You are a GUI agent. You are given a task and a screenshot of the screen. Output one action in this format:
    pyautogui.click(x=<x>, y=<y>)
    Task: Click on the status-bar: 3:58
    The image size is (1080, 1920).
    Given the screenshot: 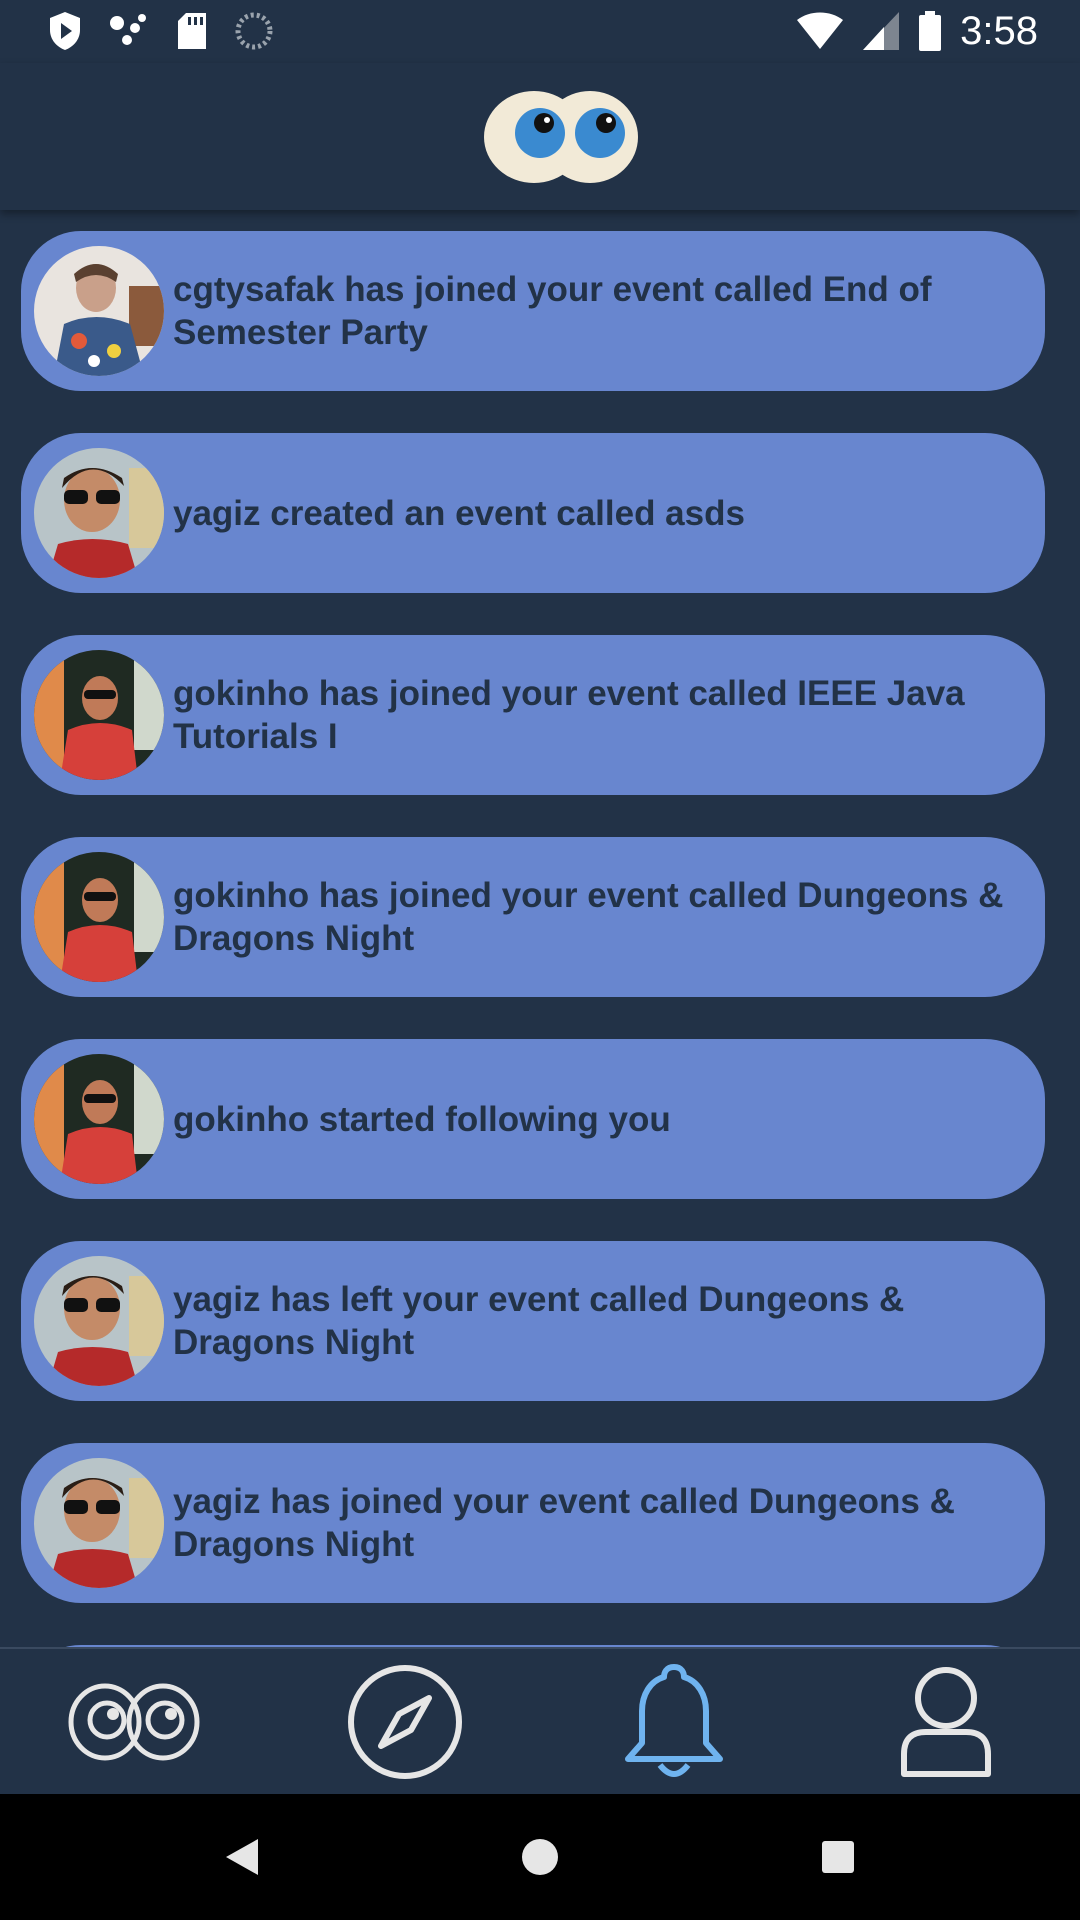 What is the action you would take?
    pyautogui.click(x=540, y=31)
    